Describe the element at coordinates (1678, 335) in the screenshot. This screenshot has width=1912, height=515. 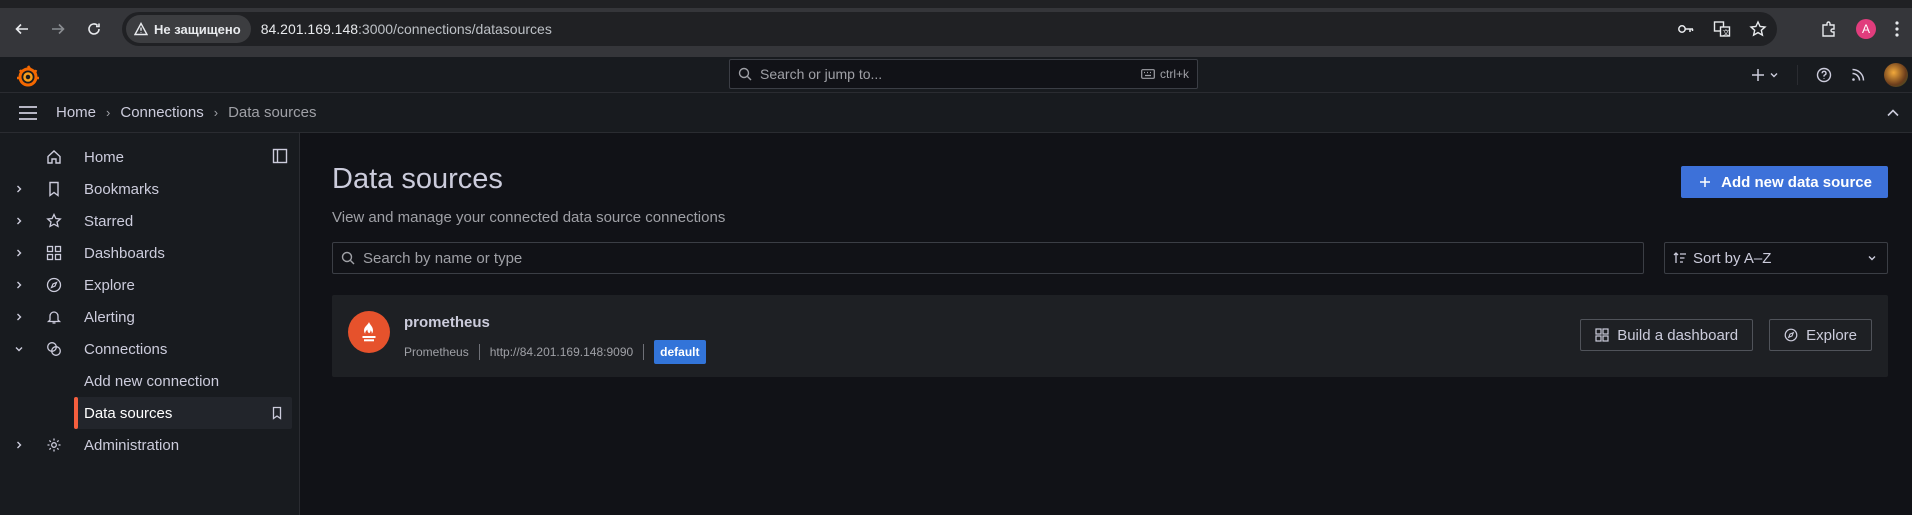
I see `build-dashboard-label: Build a dashboard` at that location.